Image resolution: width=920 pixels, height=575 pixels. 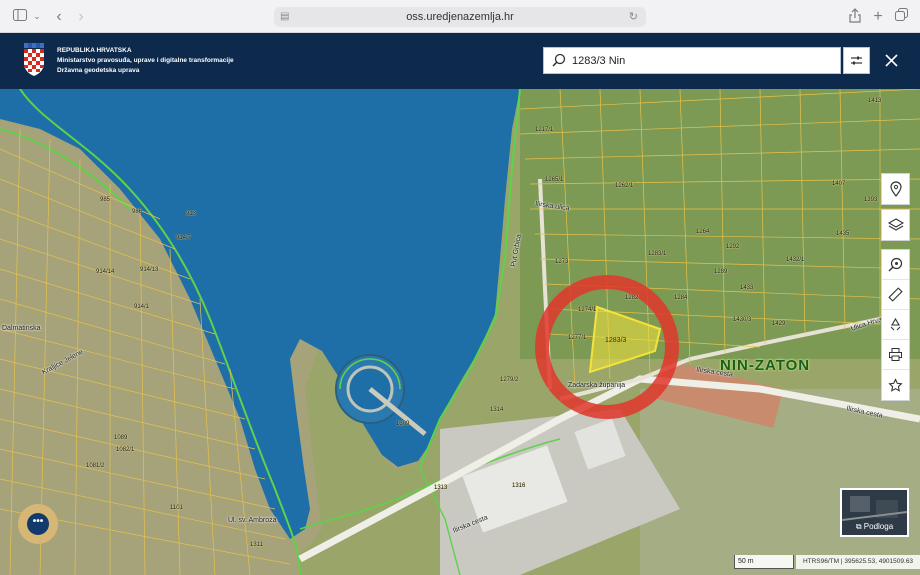 I want to click on filter-button, so click(x=856, y=60).